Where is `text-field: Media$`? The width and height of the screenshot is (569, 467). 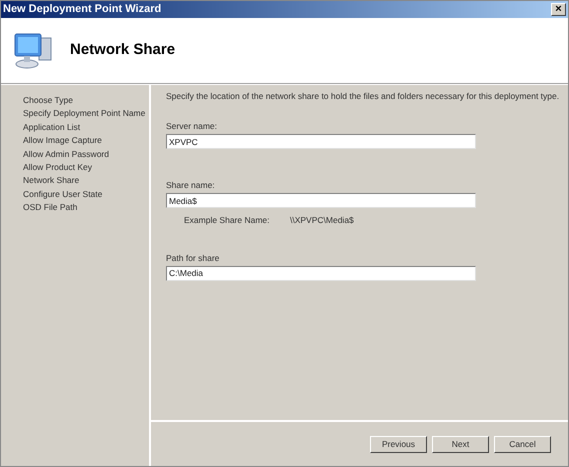
text-field: Media$ is located at coordinates (321, 200).